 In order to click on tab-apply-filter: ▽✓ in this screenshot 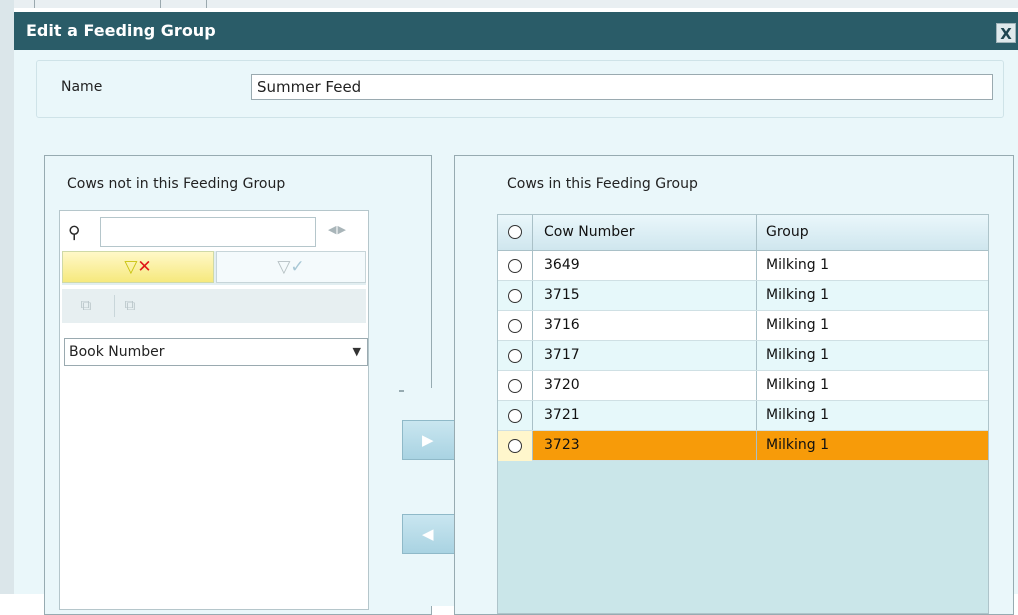, I will do `click(291, 267)`.